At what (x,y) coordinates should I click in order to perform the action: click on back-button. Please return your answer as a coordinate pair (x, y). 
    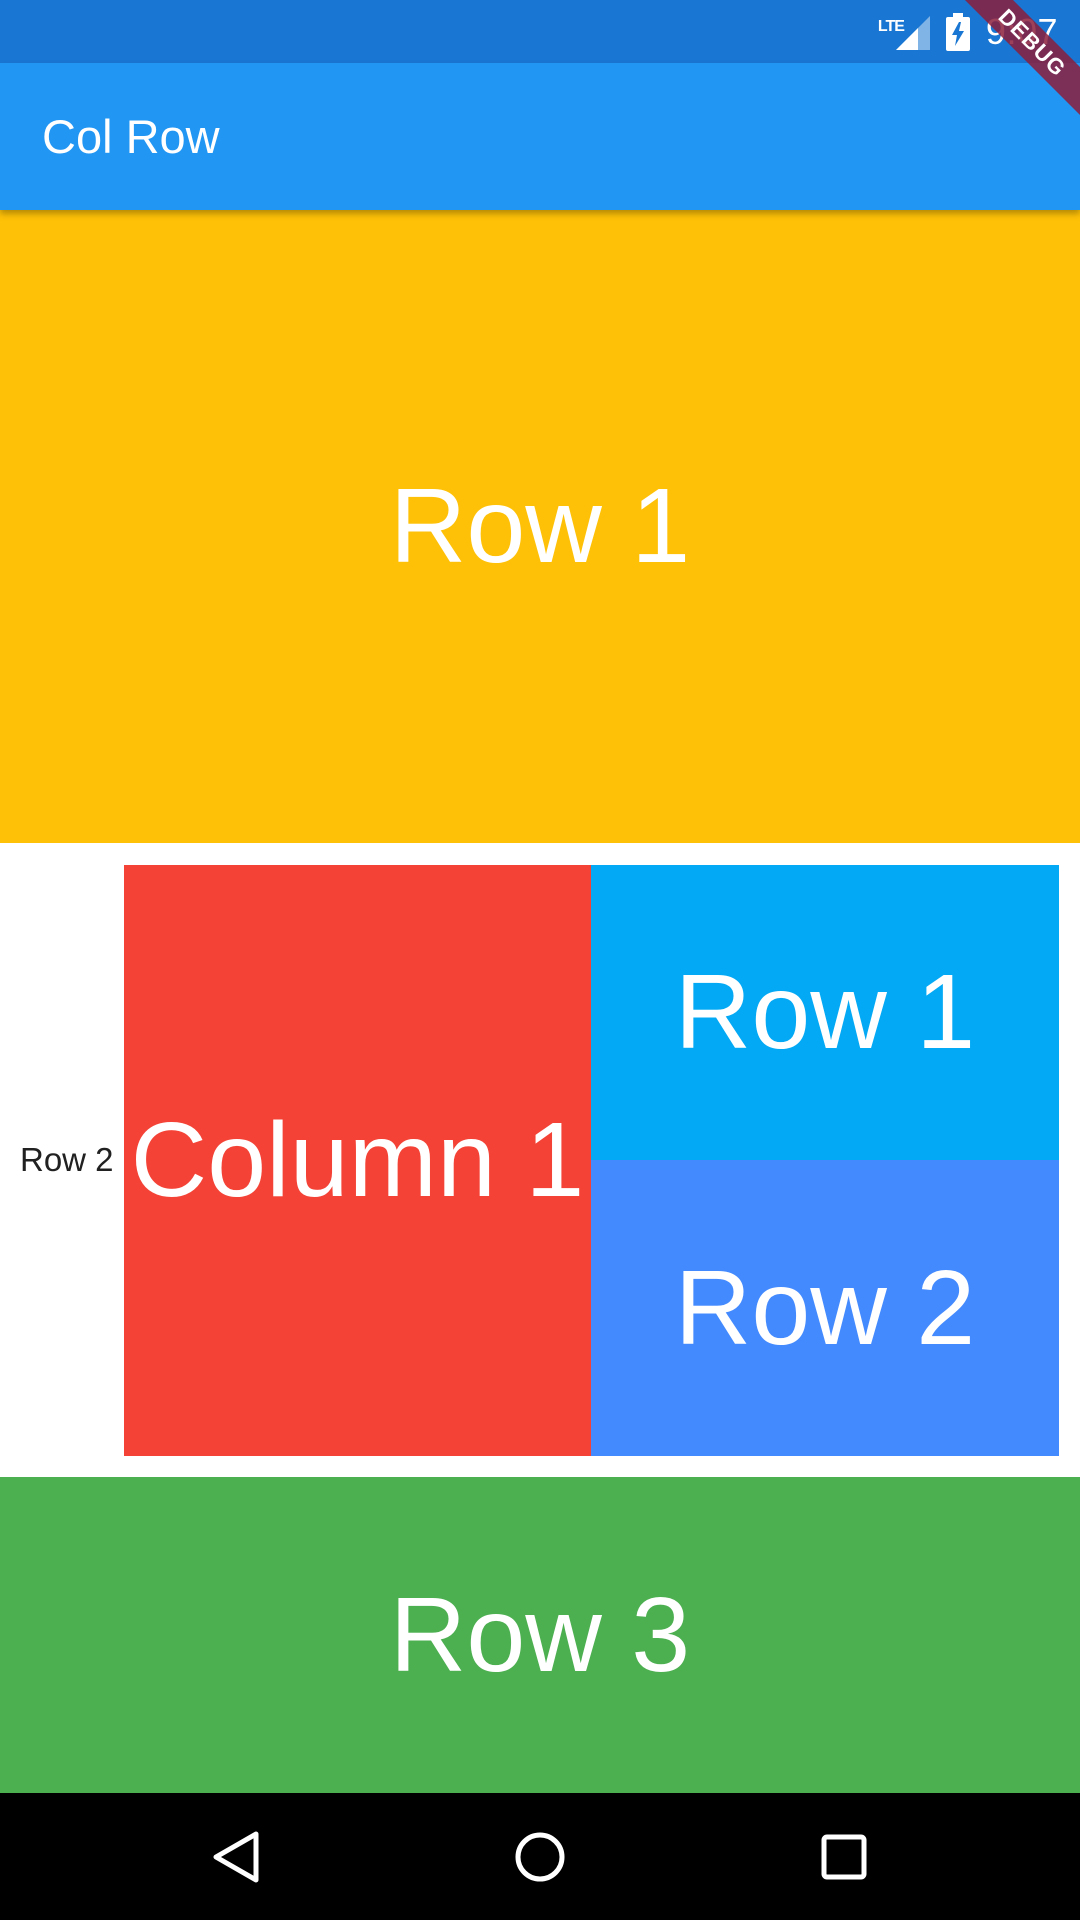
    Looking at the image, I should click on (236, 1856).